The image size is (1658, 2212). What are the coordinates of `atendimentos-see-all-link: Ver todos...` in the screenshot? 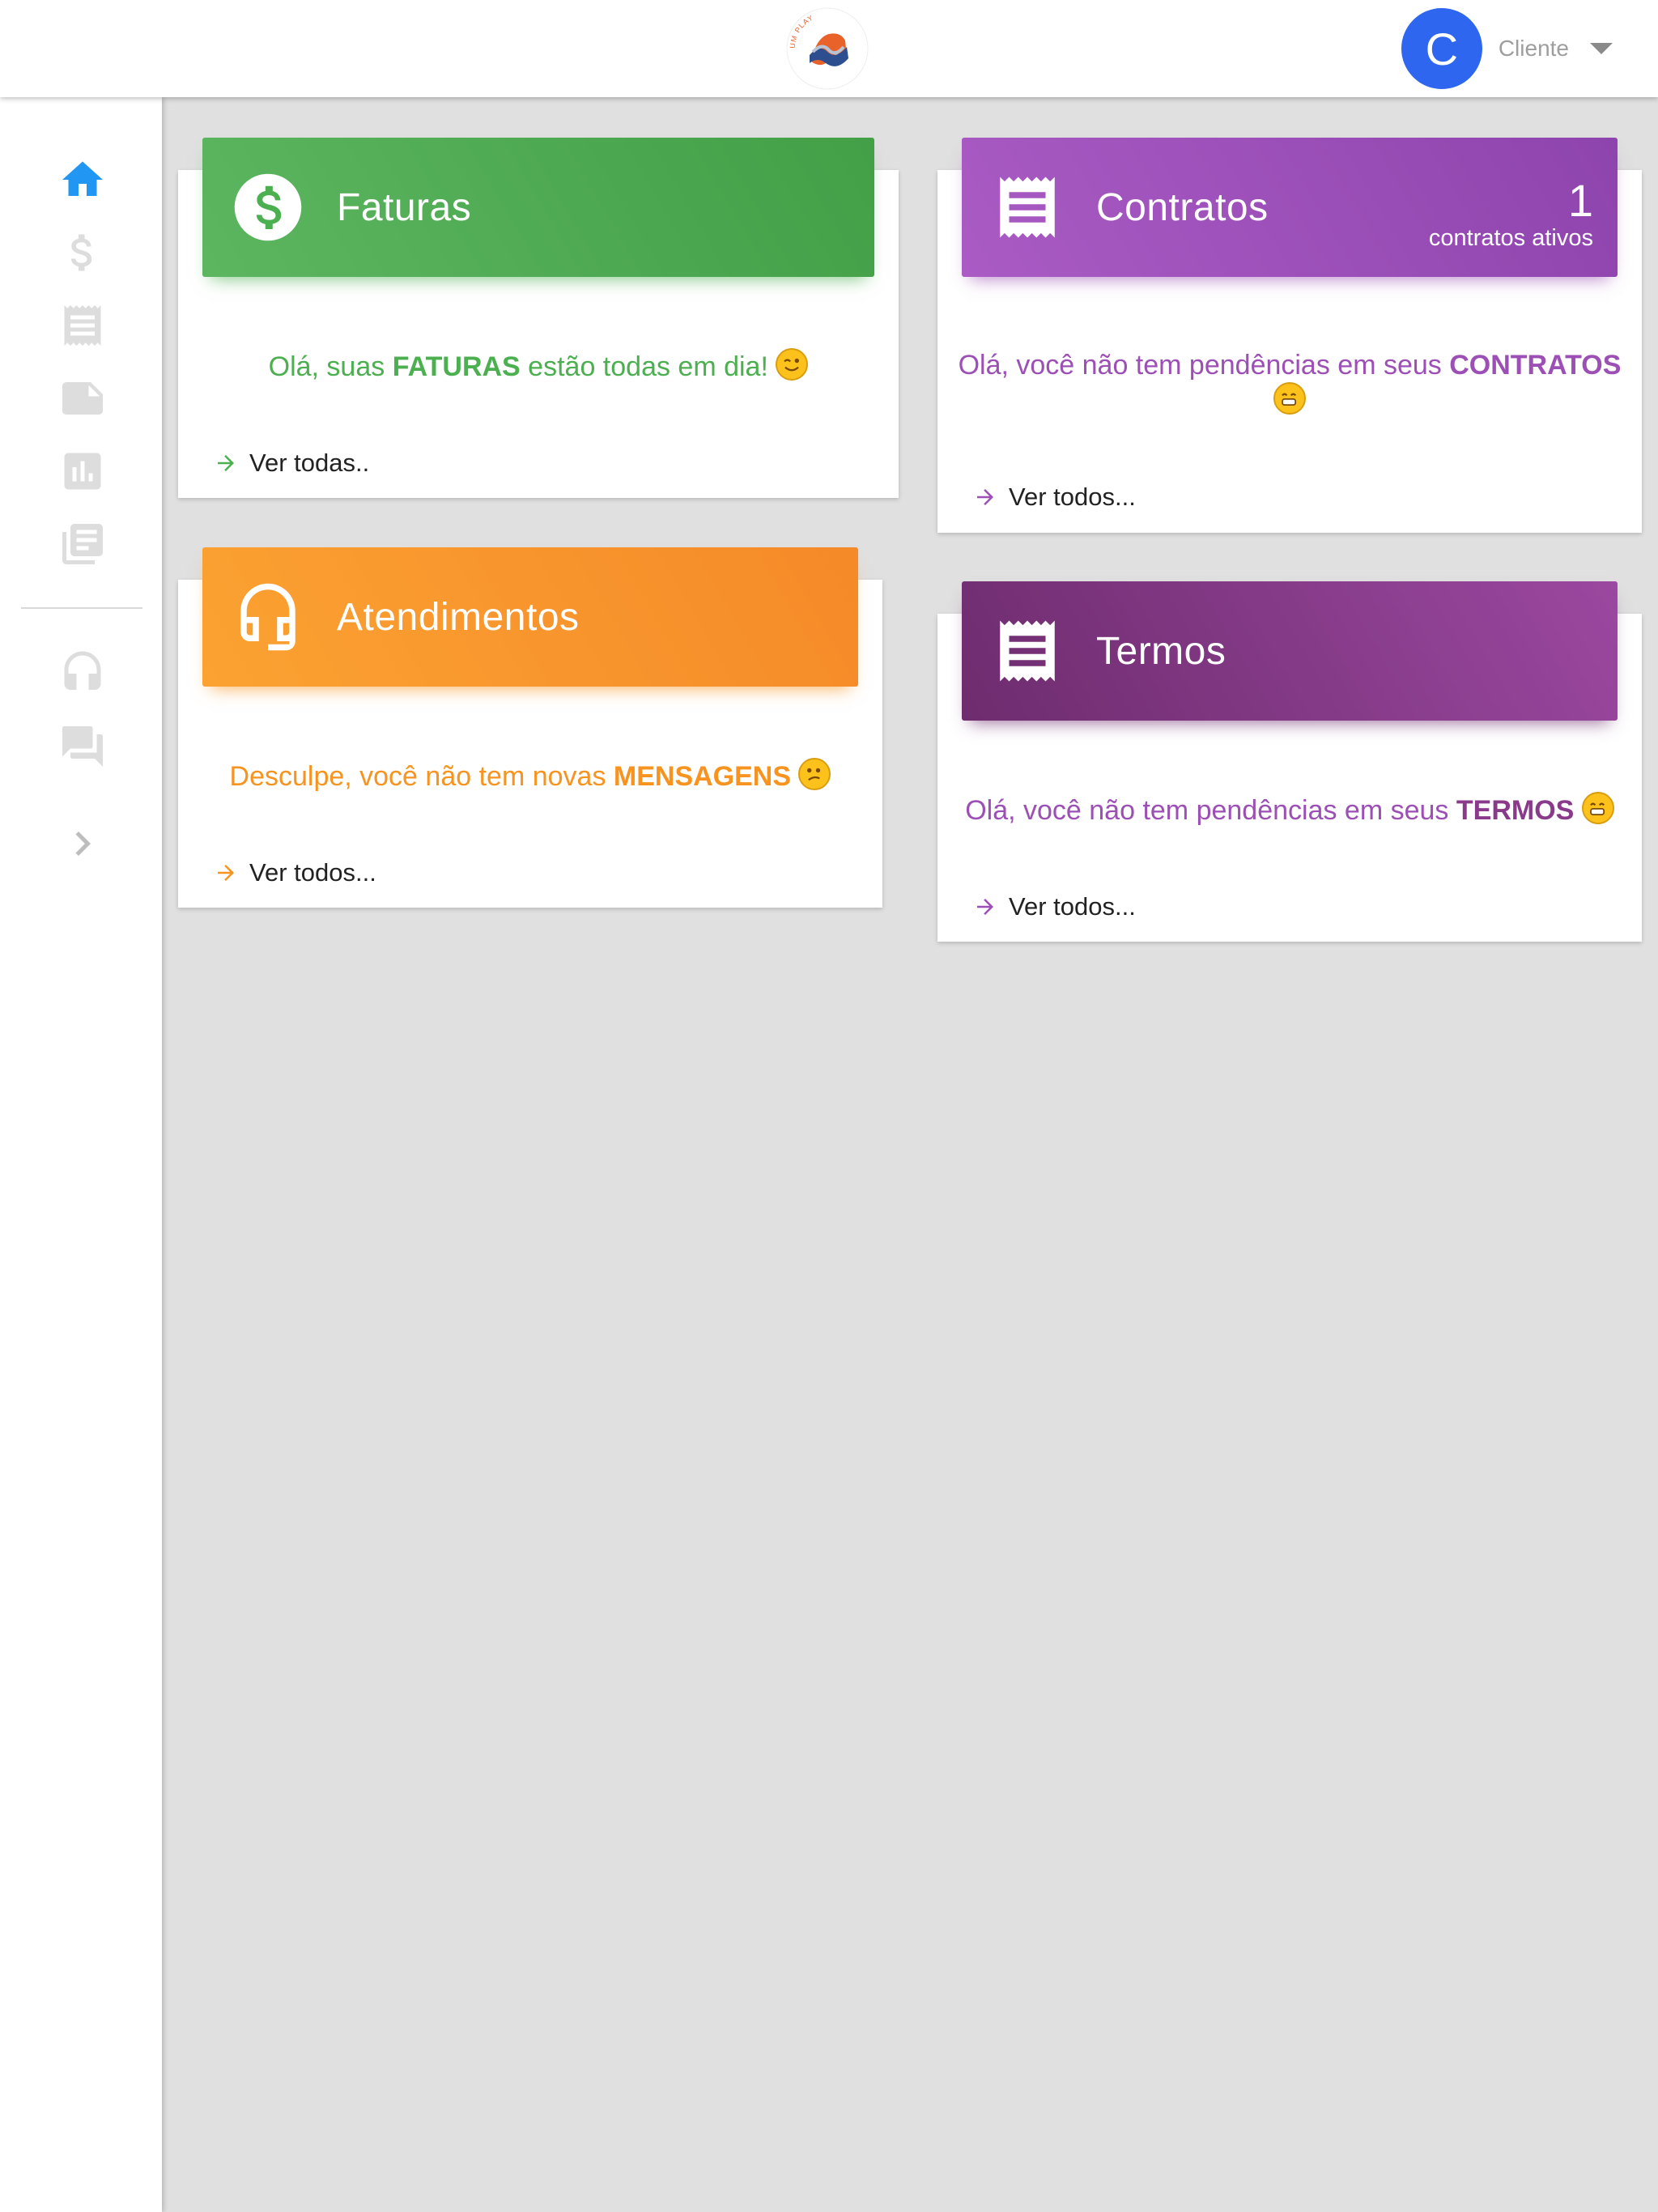 It's located at (295, 873).